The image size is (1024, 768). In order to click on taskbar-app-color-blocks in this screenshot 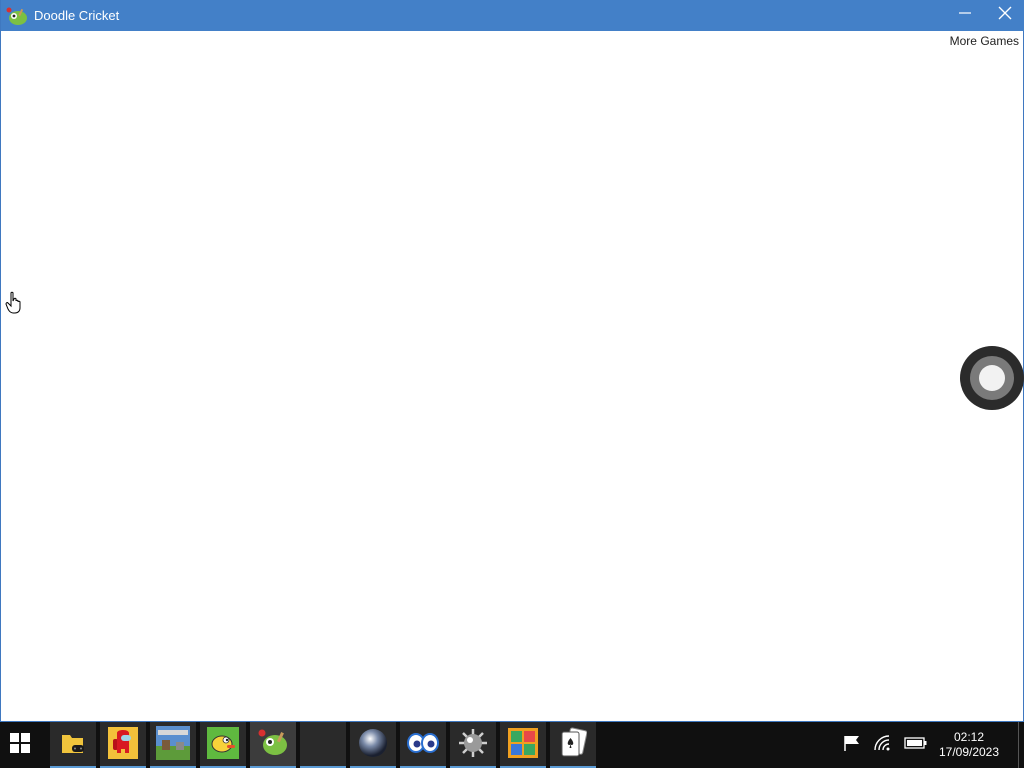, I will do `click(523, 745)`.